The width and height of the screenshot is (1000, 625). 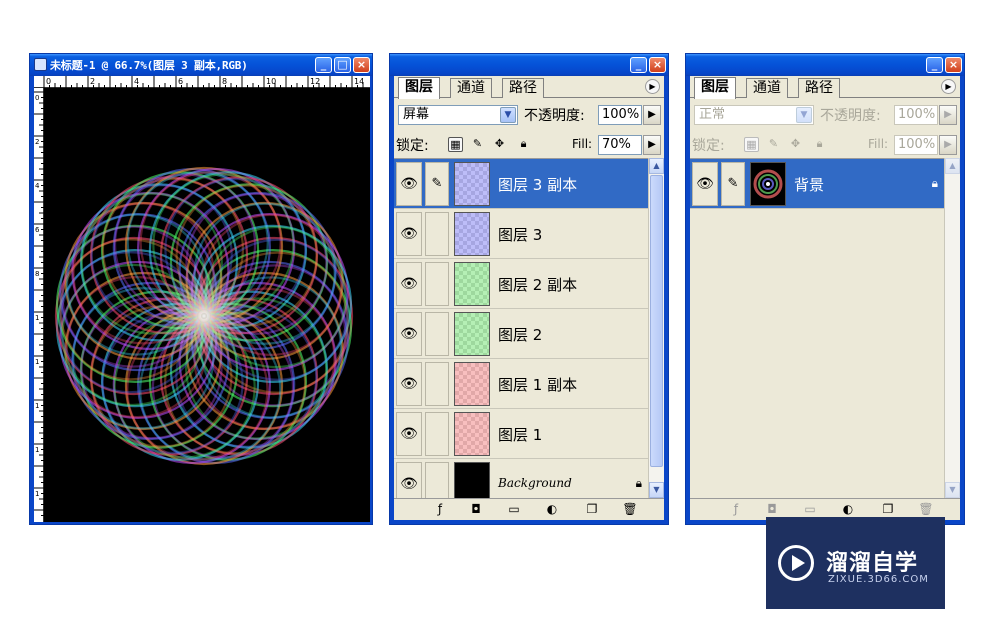 What do you see at coordinates (825, 65) in the screenshot?
I see `layers-panel-right-titlebar: _ ×` at bounding box center [825, 65].